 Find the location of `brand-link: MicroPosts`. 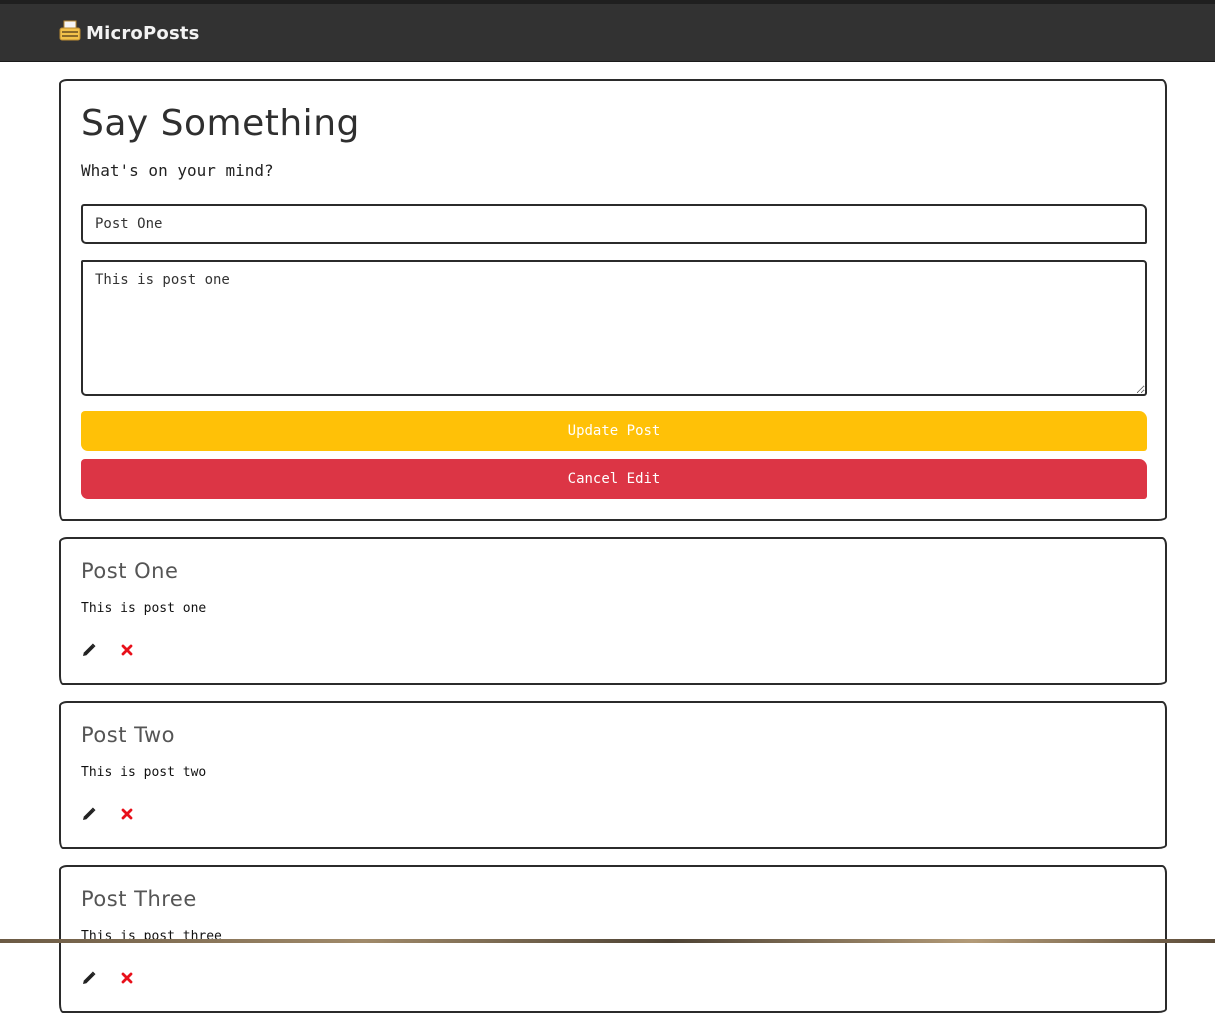

brand-link: MicroPosts is located at coordinates (129, 33).